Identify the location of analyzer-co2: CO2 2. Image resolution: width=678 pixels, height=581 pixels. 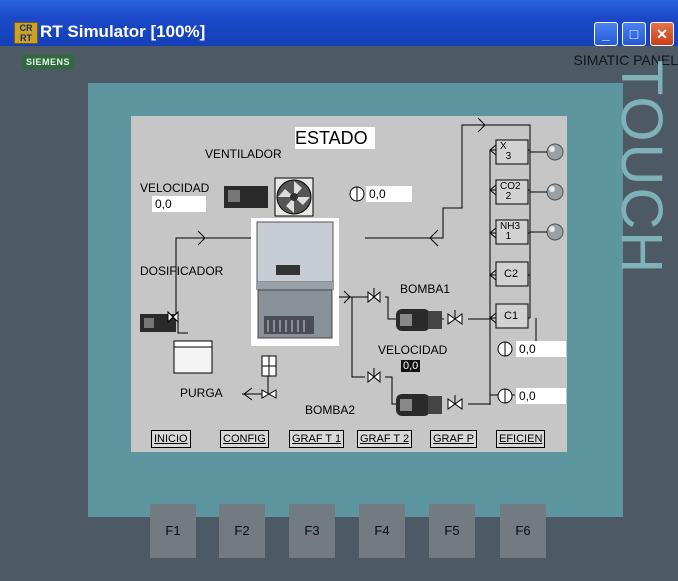
(510, 191).